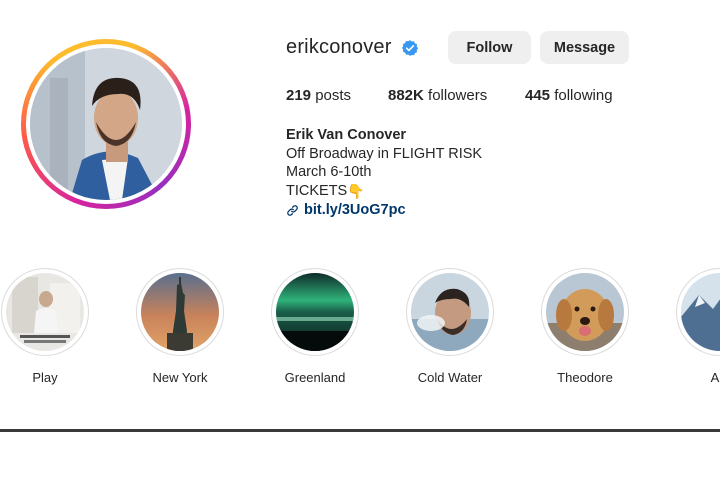 The width and height of the screenshot is (720, 480). I want to click on avatar-photo-image, so click(106, 124).